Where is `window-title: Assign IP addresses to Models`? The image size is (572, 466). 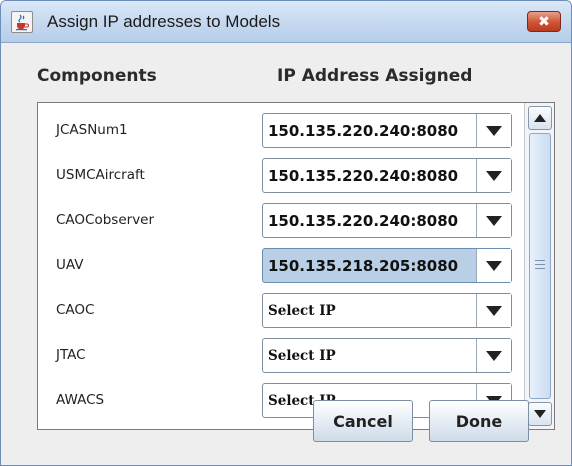
window-title: Assign IP addresses to Models is located at coordinates (164, 21).